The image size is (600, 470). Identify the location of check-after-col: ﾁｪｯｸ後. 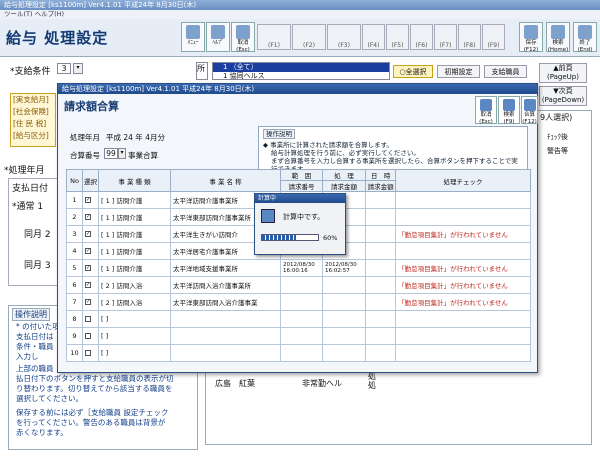
(557, 137).